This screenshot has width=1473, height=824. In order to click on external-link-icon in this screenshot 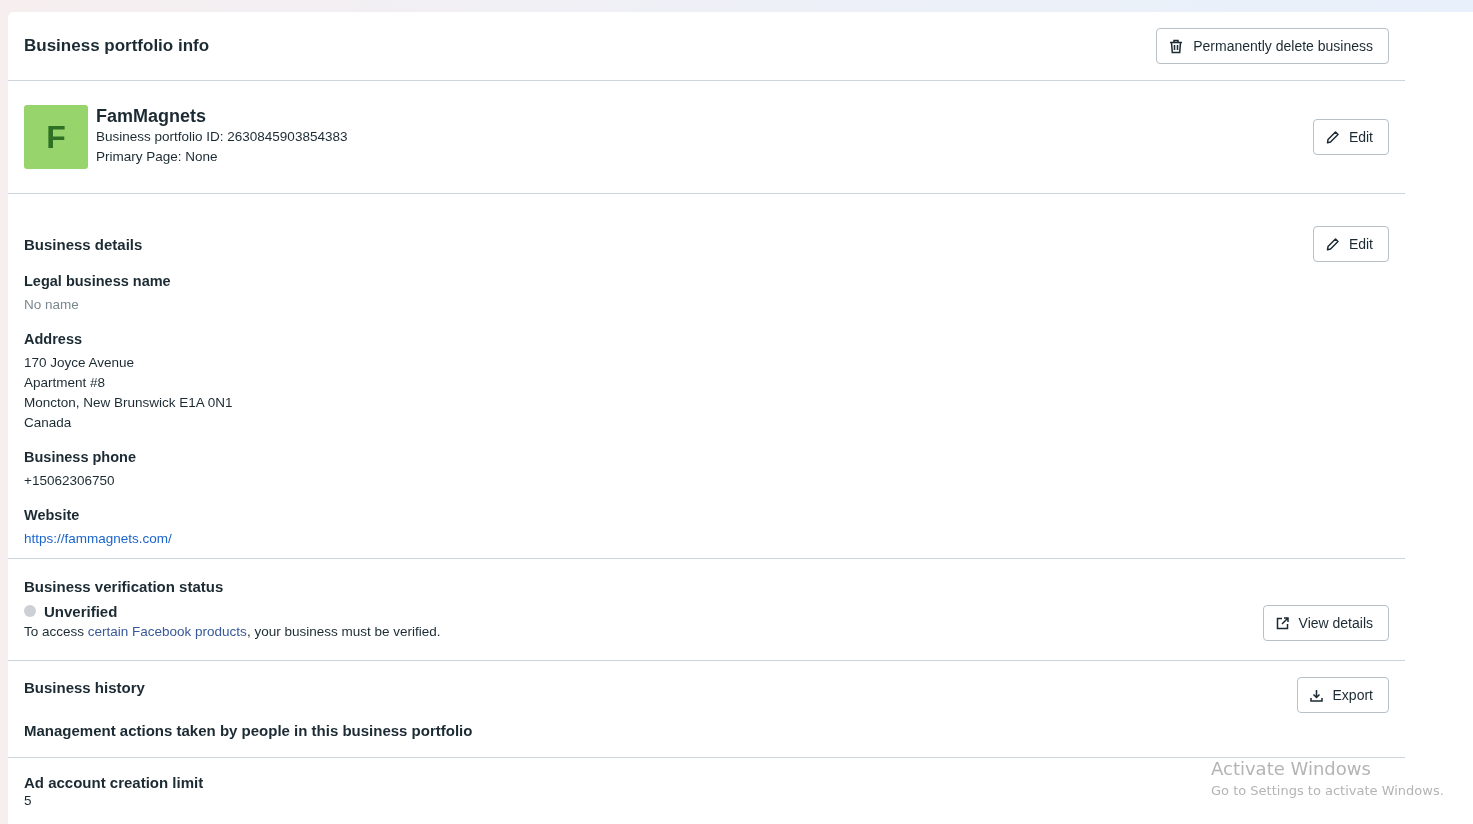, I will do `click(1282, 623)`.